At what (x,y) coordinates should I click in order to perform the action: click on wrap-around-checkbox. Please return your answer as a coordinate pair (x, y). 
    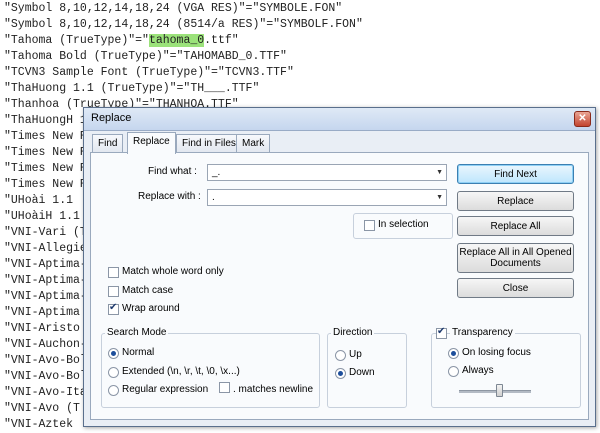
    Looking at the image, I should click on (113, 308).